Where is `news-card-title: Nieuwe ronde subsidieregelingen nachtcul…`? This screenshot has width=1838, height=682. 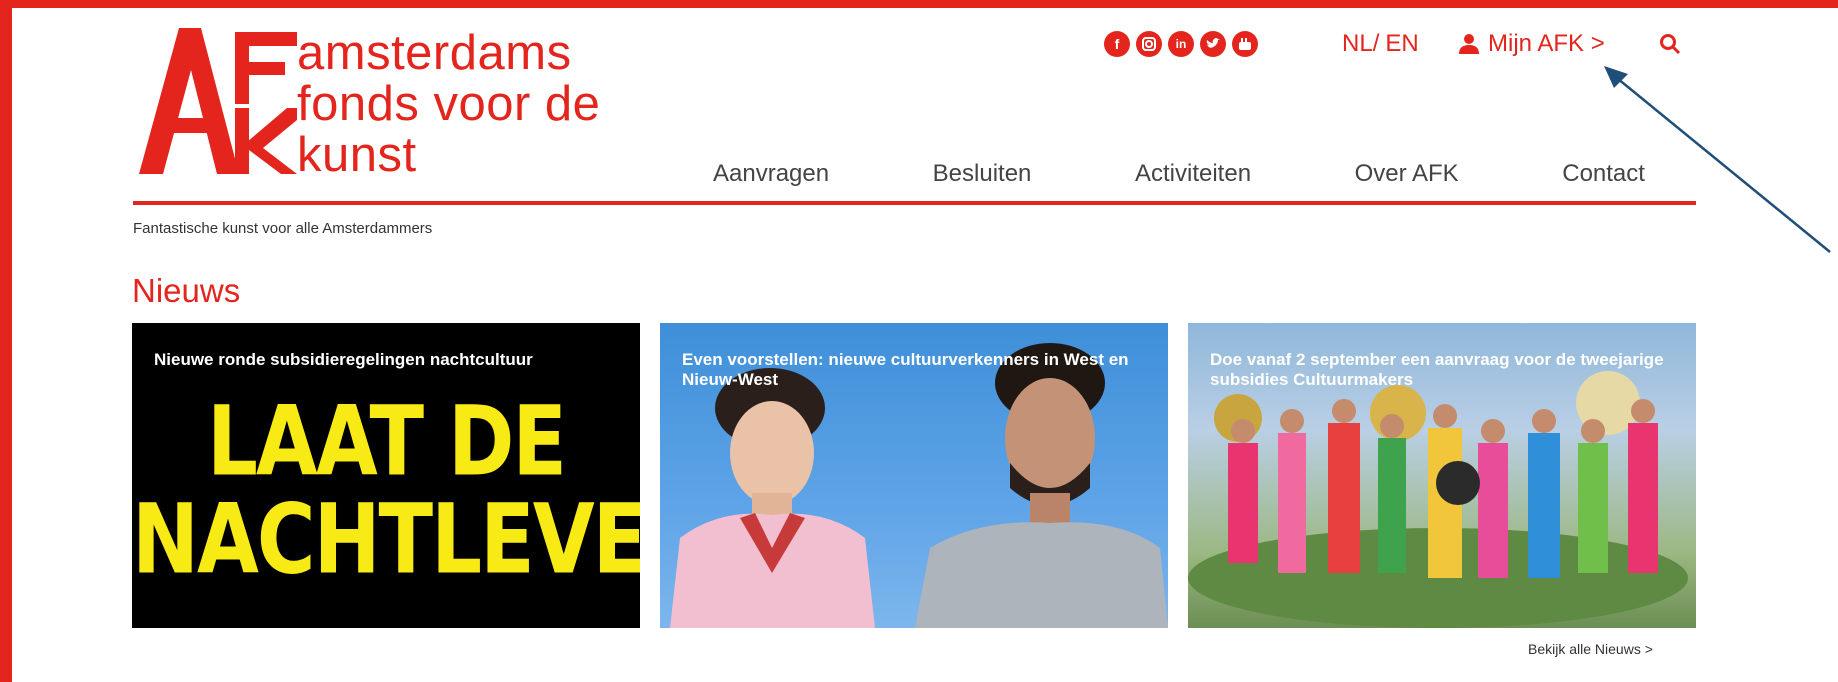 news-card-title: Nieuwe ronde subsidieregelingen nachtcul… is located at coordinates (343, 359).